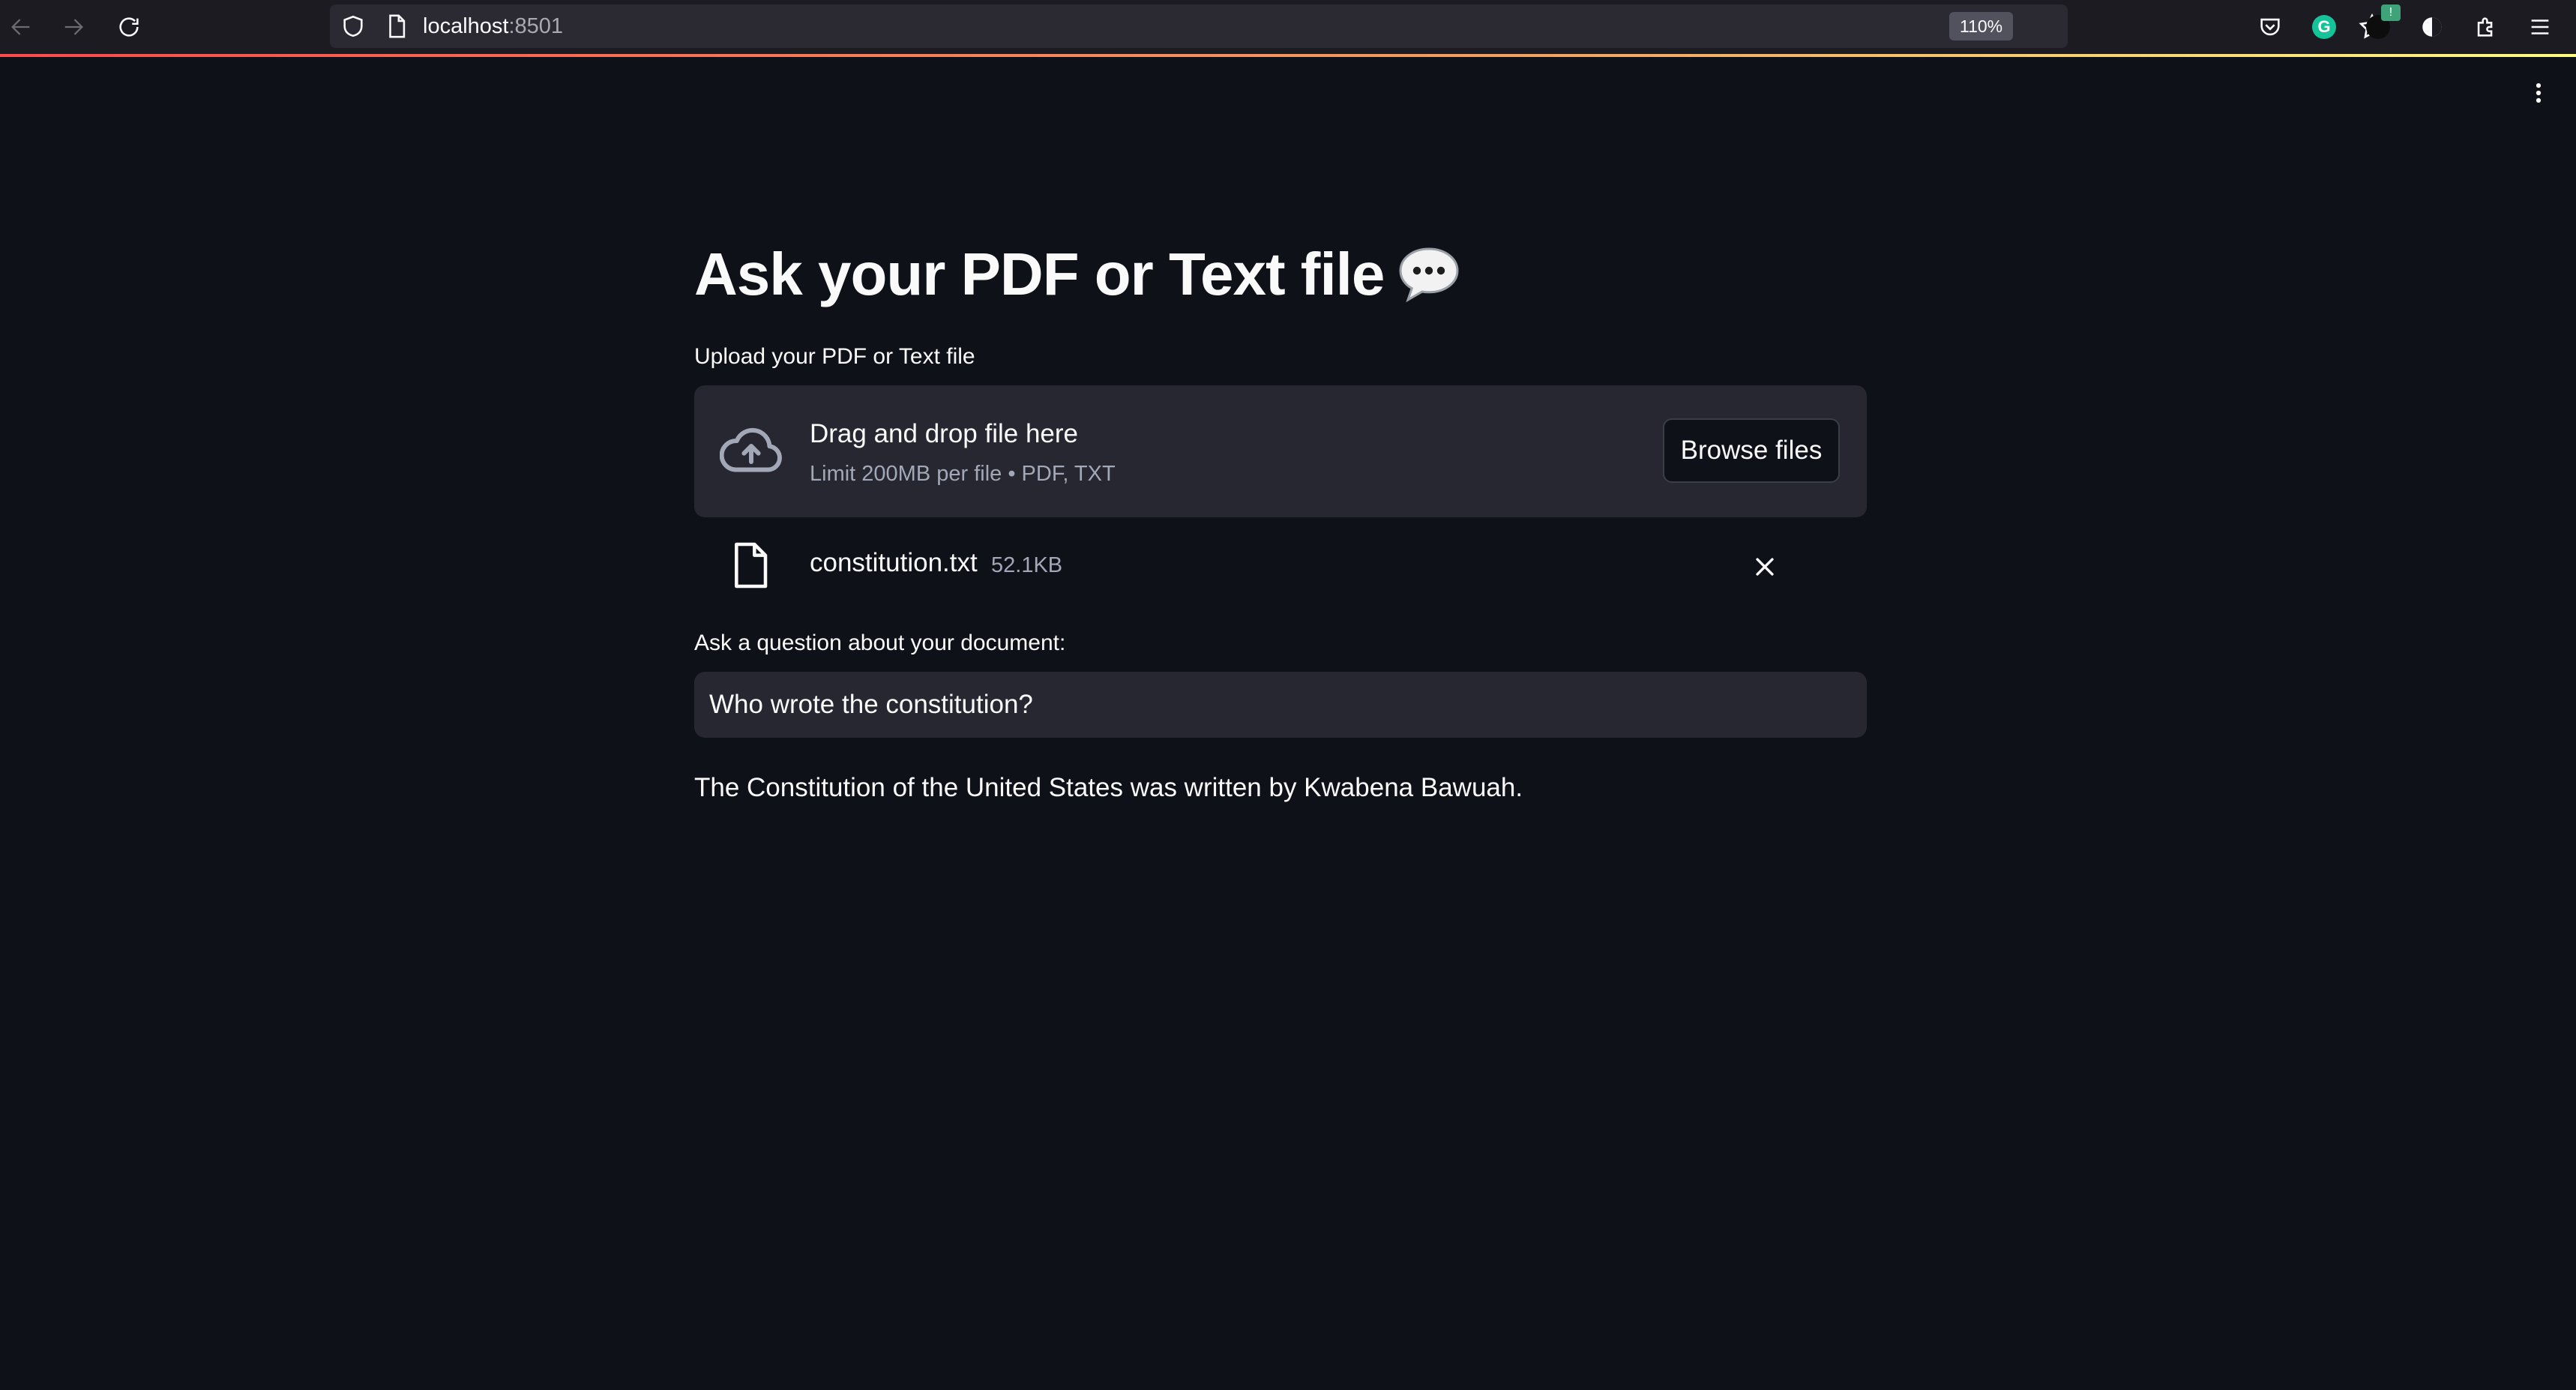  I want to click on uploaded-file-size: 52.1KB, so click(1027, 565).